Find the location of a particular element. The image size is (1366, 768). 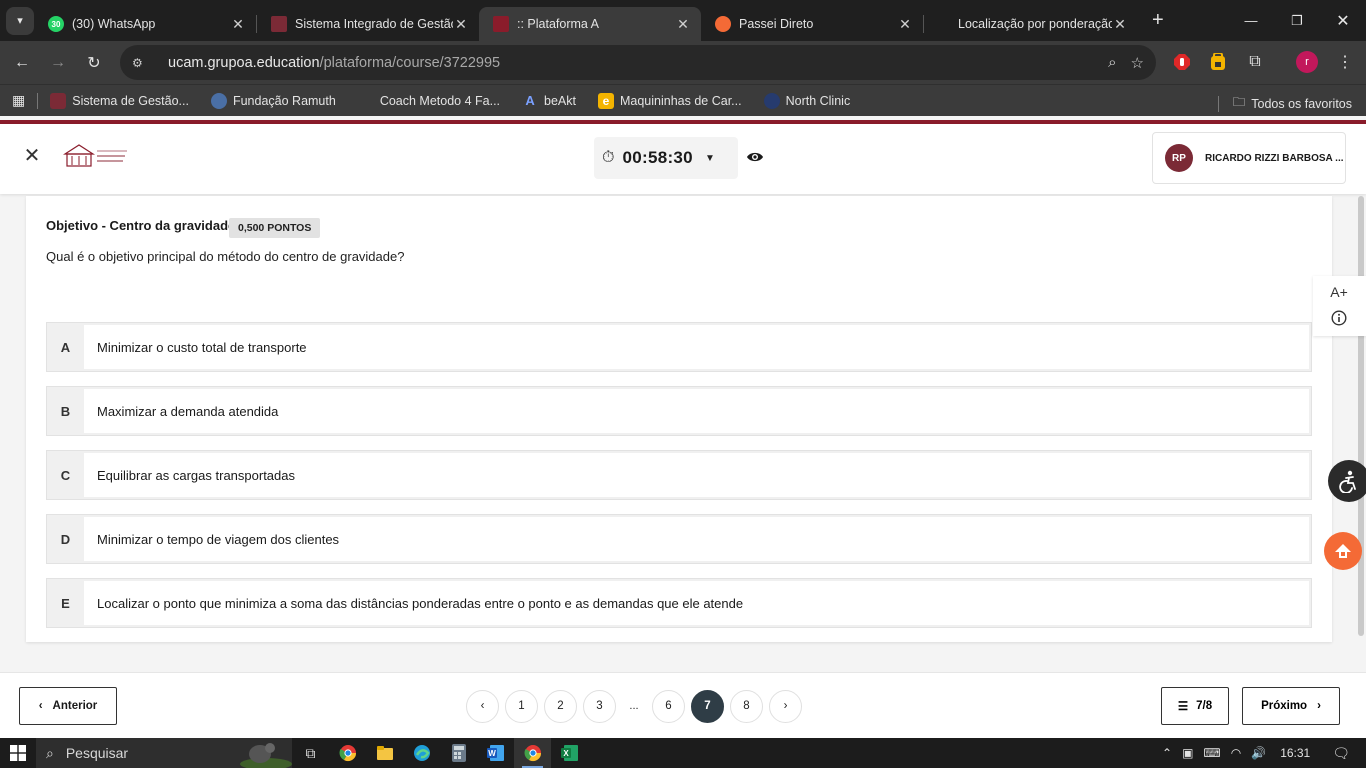

next-button: Próximo › is located at coordinates (1291, 706).